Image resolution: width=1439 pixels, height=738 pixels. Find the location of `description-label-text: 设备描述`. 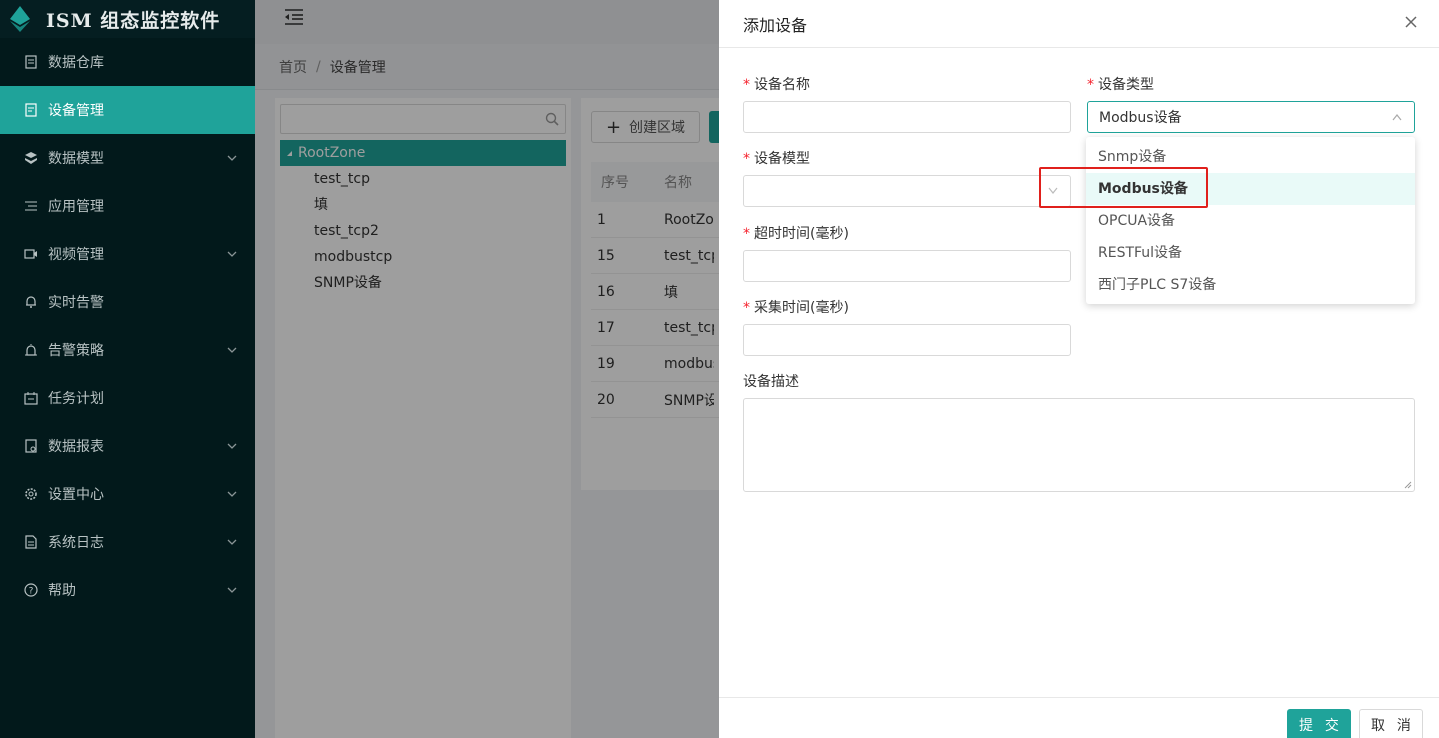

description-label-text: 设备描述 is located at coordinates (771, 382).